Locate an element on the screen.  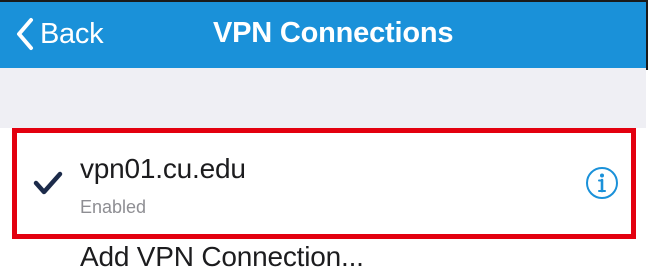
vpn-connection-name: vpn01.cu.edu is located at coordinates (163, 168).